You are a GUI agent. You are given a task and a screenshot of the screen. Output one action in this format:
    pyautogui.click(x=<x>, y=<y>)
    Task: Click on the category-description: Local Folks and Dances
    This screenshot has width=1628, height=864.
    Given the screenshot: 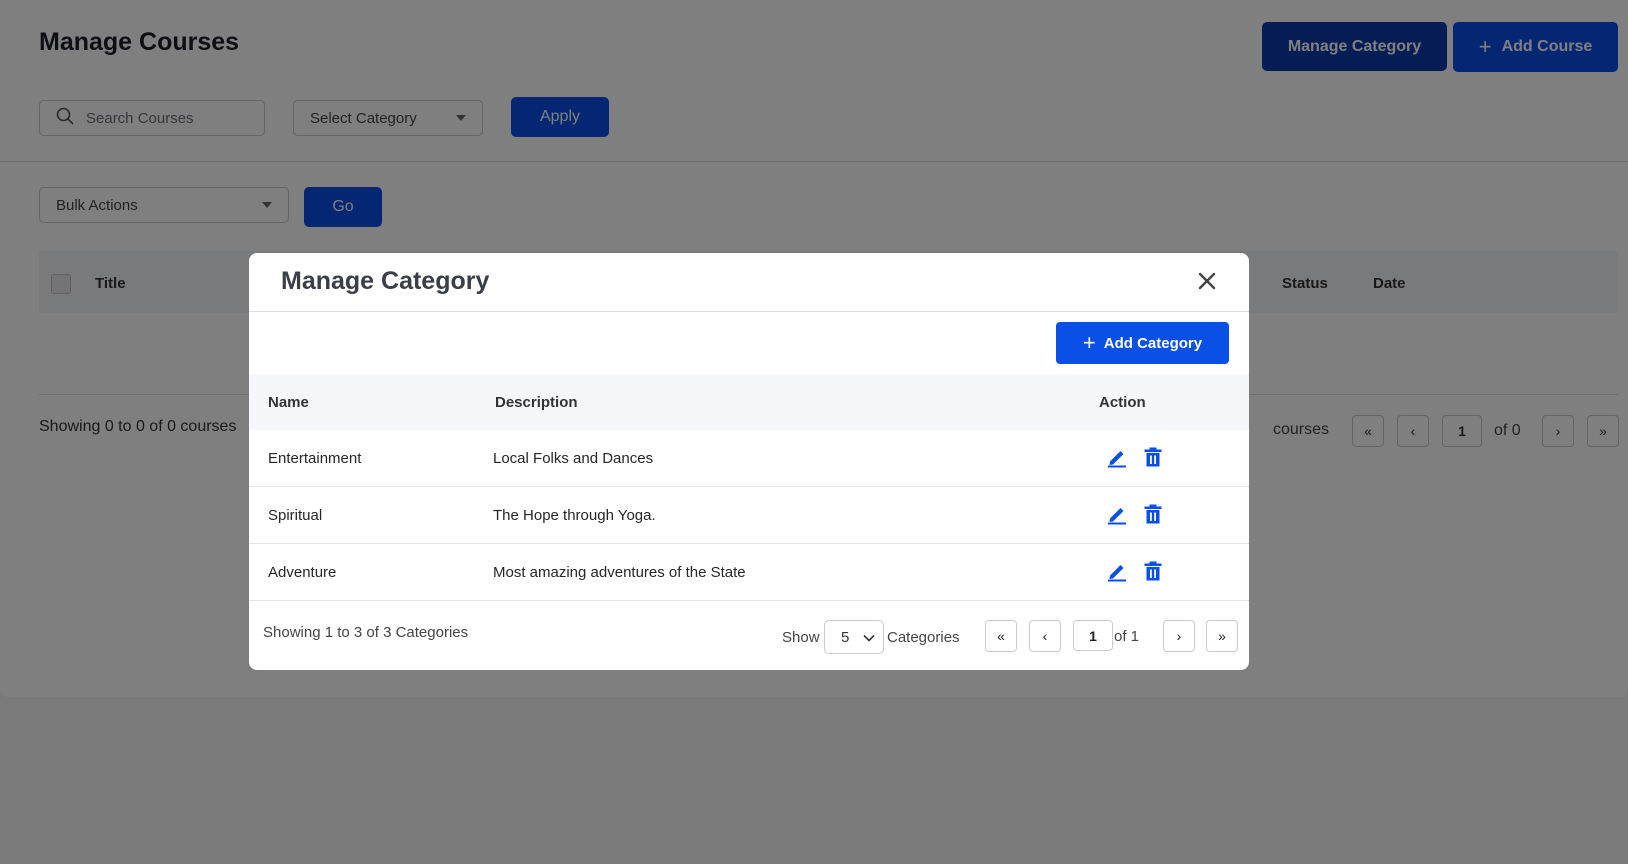 What is the action you would take?
    pyautogui.click(x=573, y=458)
    